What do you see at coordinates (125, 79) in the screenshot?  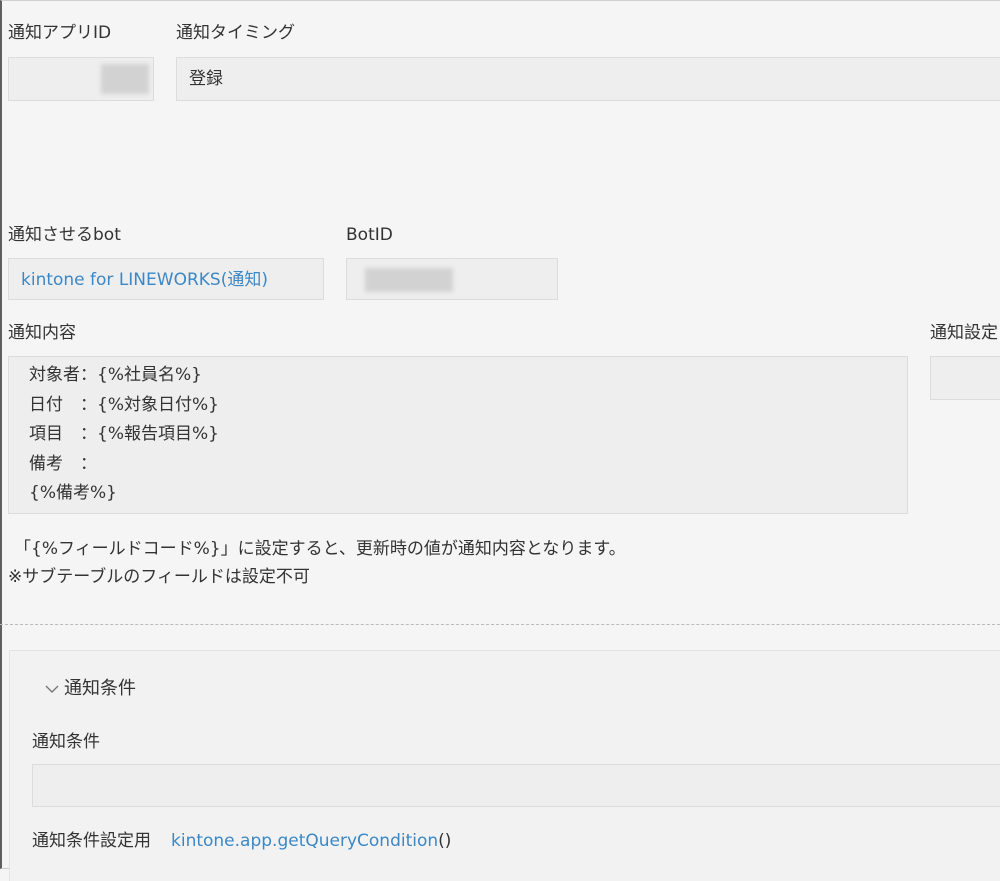 I see `redacted-app-id` at bounding box center [125, 79].